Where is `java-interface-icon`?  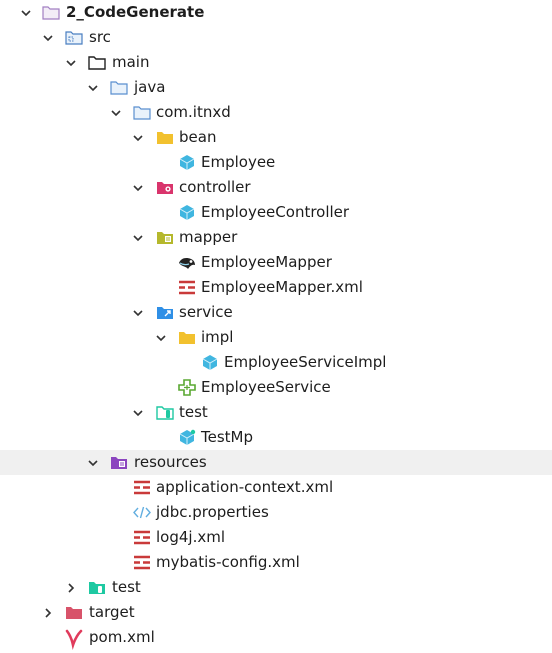 java-interface-icon is located at coordinates (187, 387).